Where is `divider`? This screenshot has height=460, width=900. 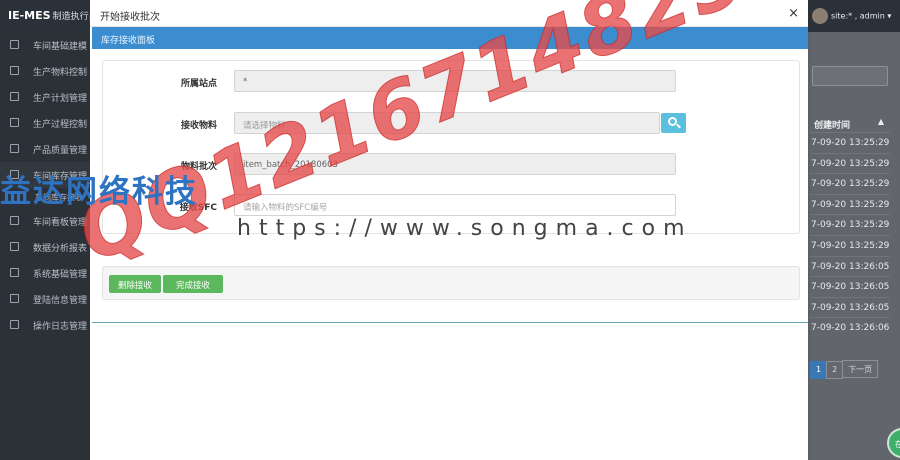
divider is located at coordinates (450, 322).